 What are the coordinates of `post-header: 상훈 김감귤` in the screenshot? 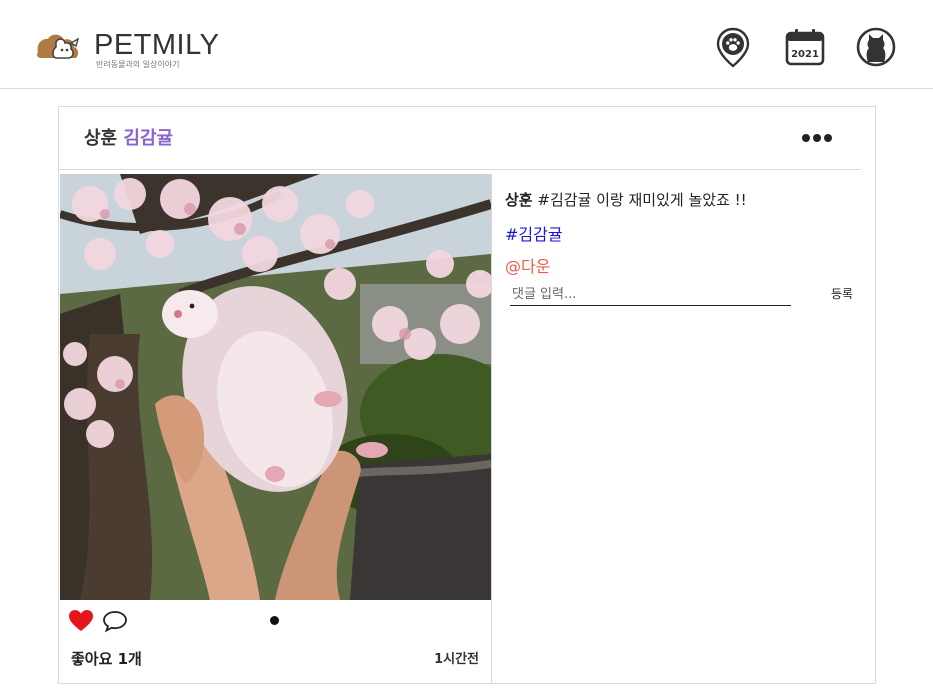 It's located at (467, 138).